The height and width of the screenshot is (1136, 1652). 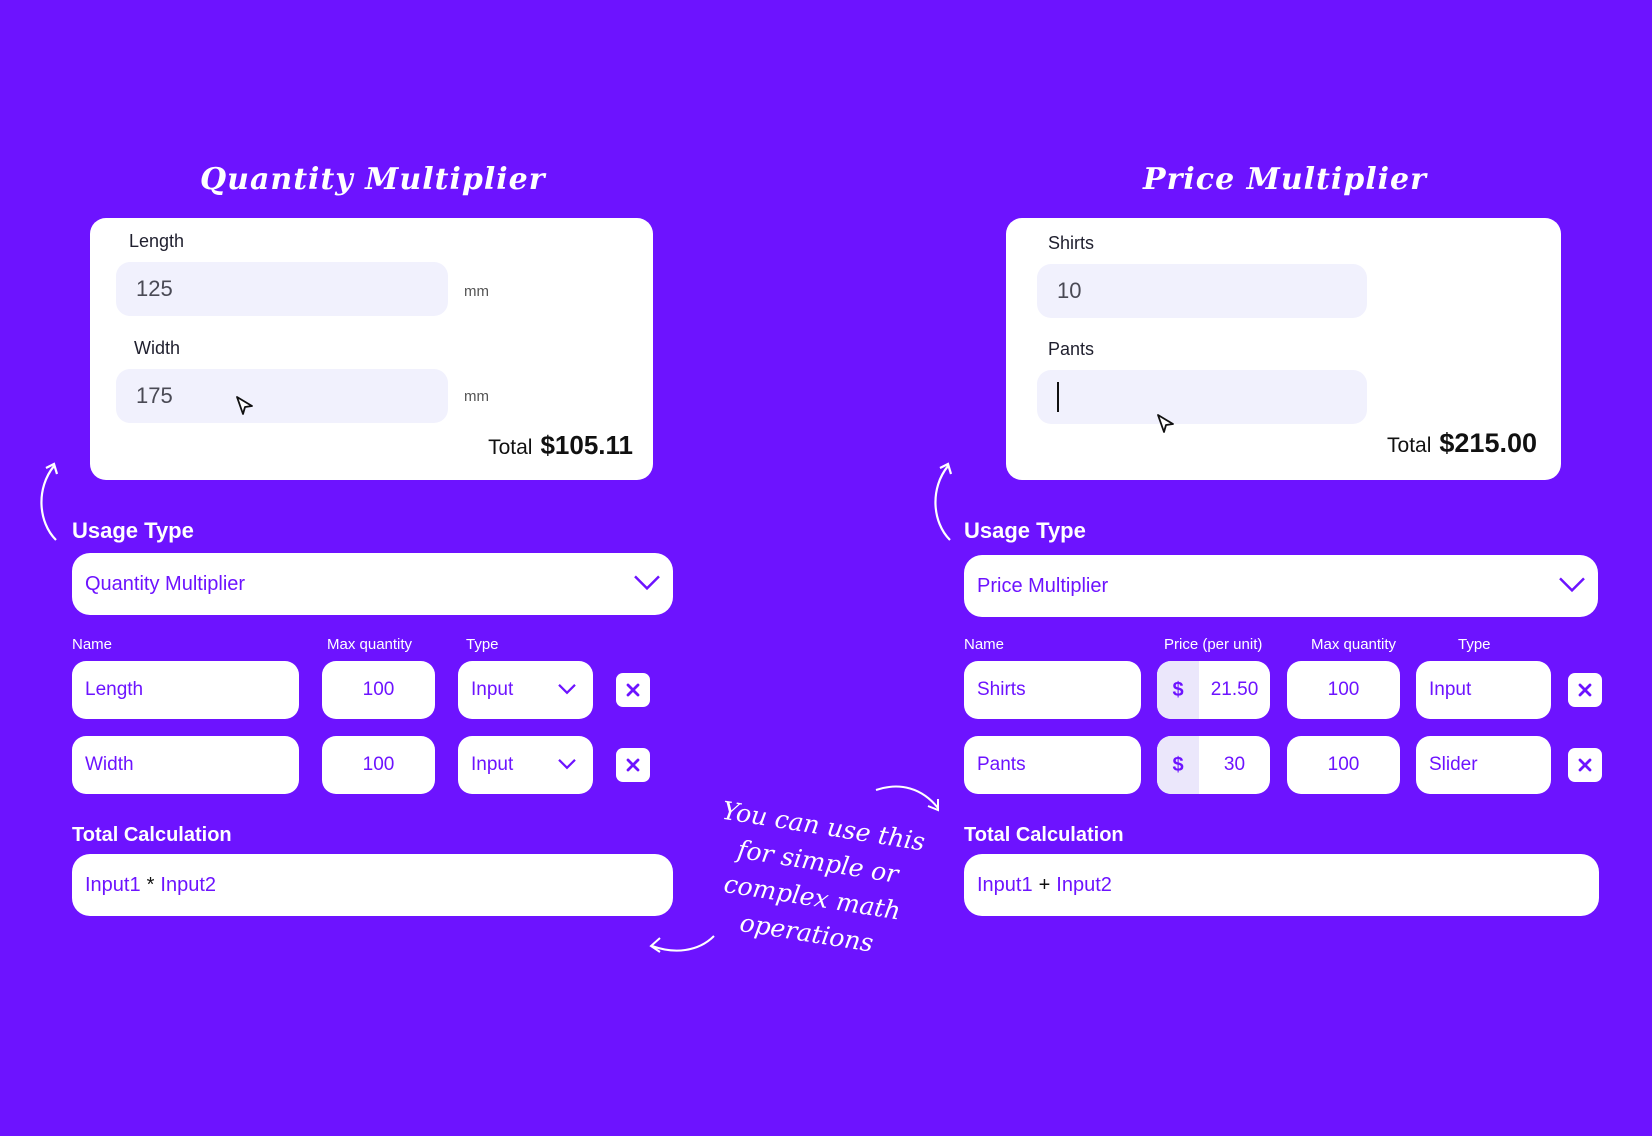 What do you see at coordinates (1453, 764) in the screenshot?
I see `type-value: Slider` at bounding box center [1453, 764].